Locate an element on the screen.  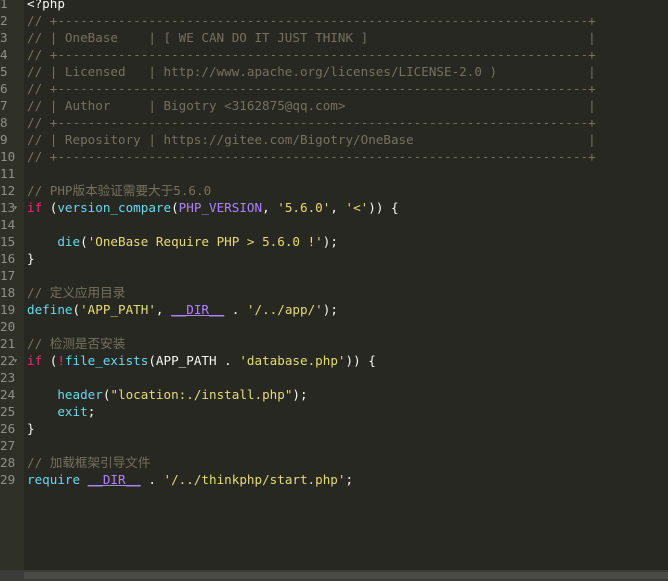
token-string: '/../app/' is located at coordinates (284, 309).